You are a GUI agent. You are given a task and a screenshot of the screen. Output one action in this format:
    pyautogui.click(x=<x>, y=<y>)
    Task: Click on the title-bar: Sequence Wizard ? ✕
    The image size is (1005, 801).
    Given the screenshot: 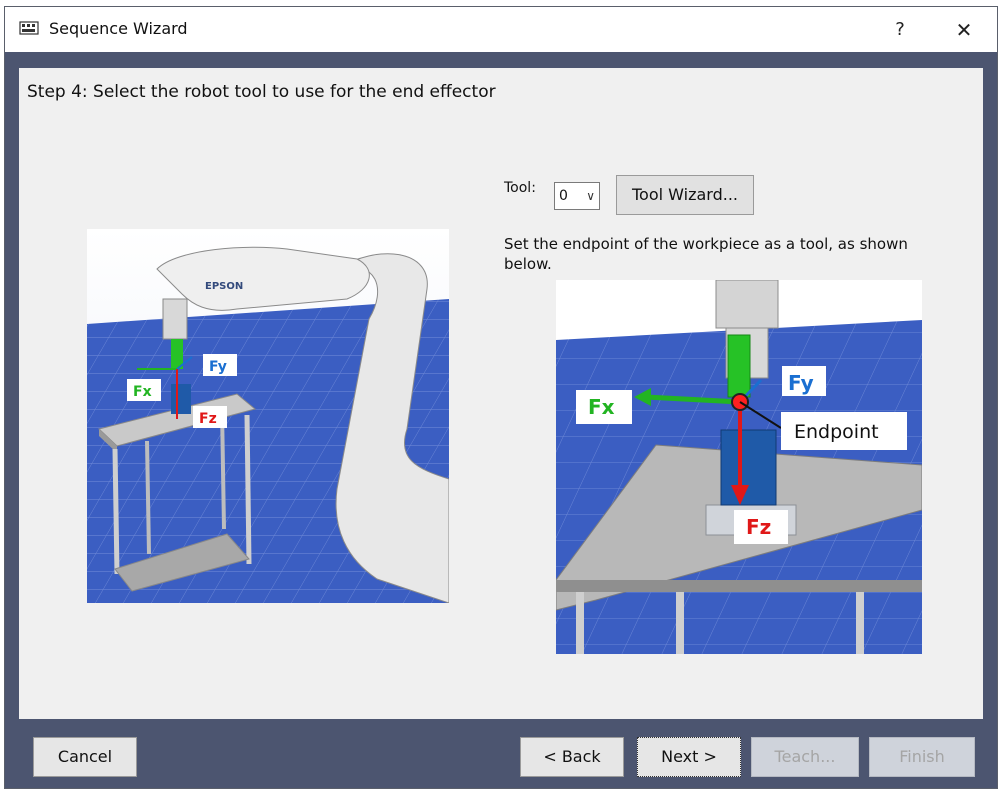 What is the action you would take?
    pyautogui.click(x=501, y=29)
    